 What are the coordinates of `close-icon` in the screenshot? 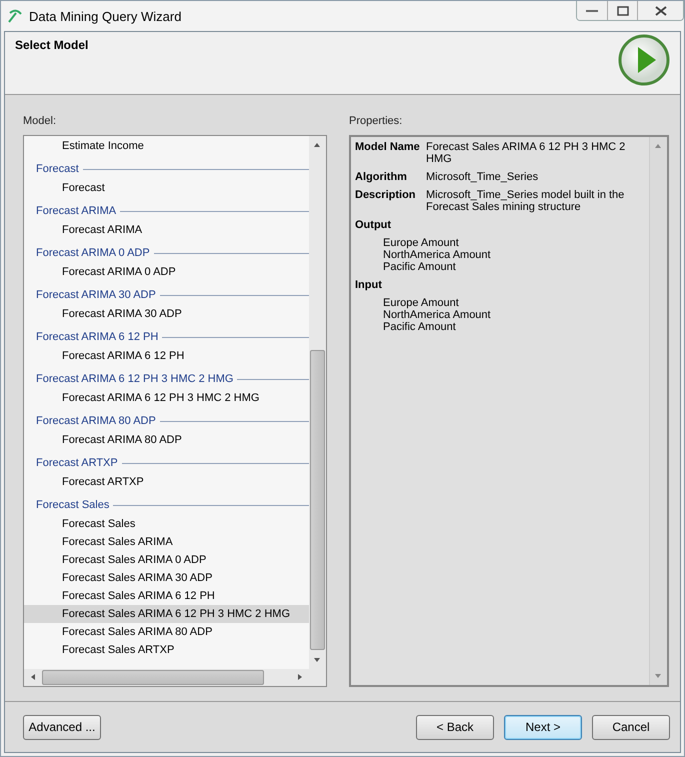 It's located at (660, 11).